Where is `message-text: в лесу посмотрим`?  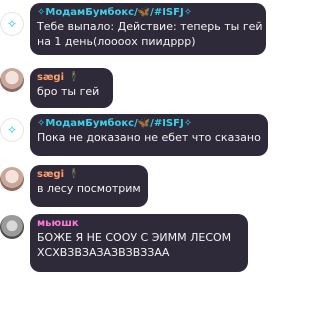
message-text: в лесу посмотрим is located at coordinates (89, 188).